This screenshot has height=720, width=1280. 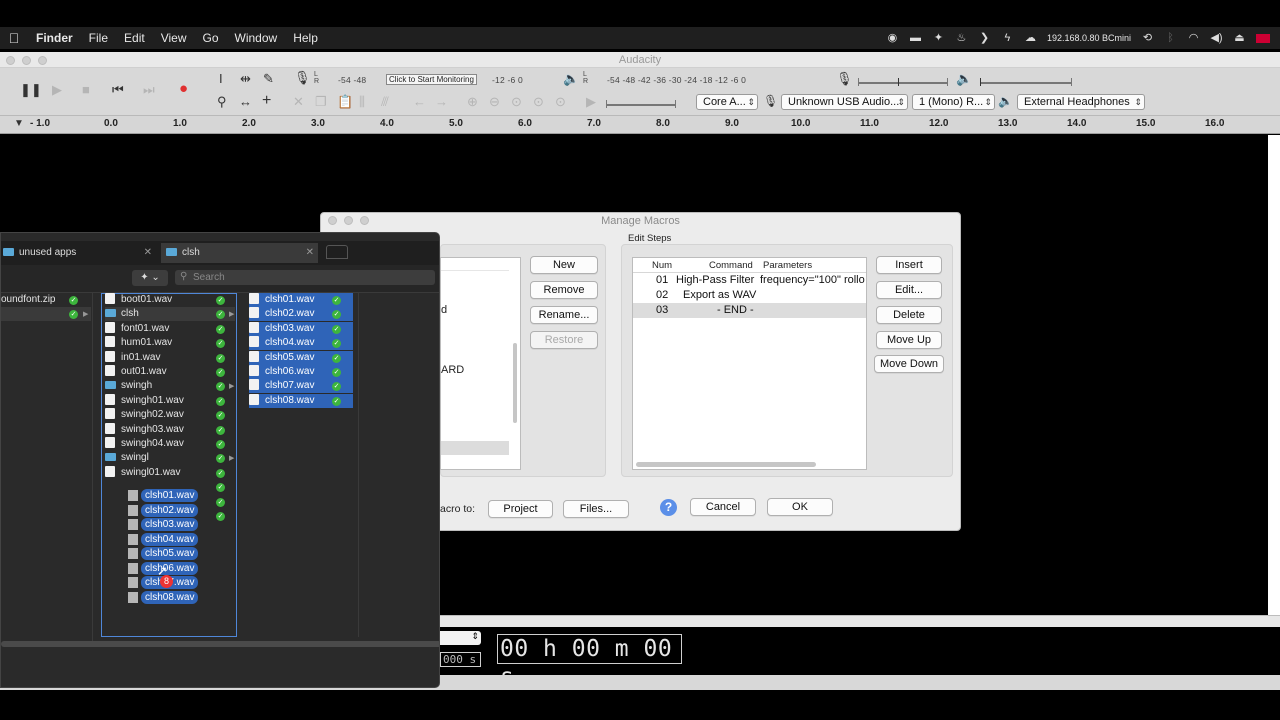 I want to click on macros-list-scrollbar, so click(x=515, y=383).